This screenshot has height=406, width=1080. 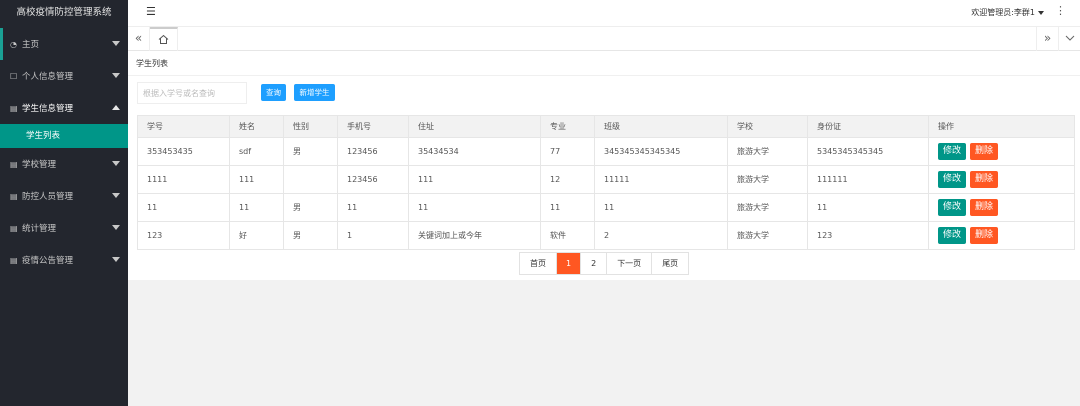 I want to click on chevron-up-icon, so click(x=116, y=107).